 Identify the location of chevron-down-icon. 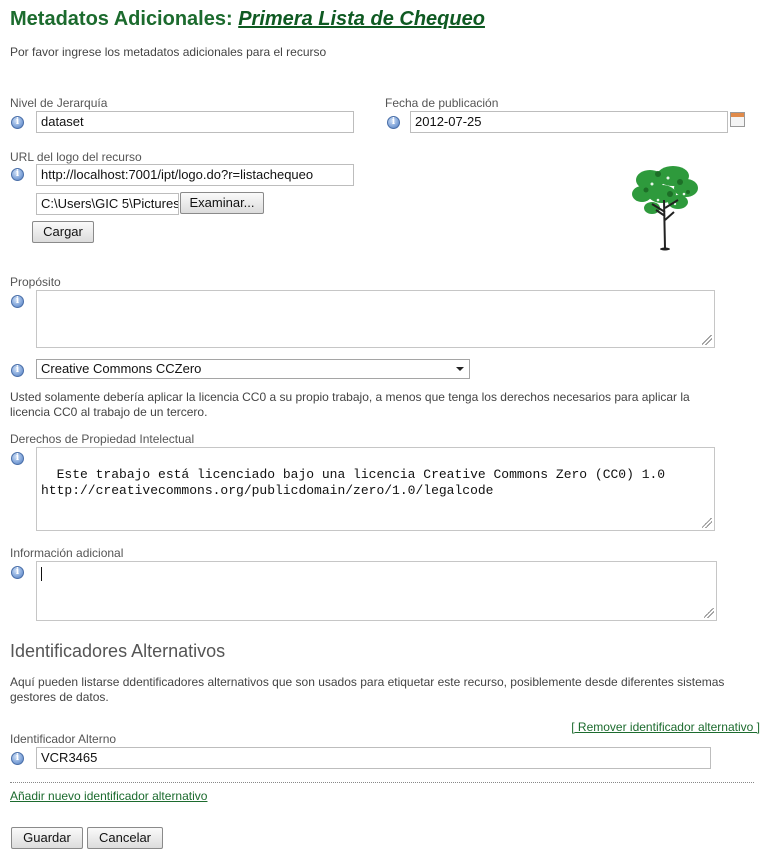
(460, 369).